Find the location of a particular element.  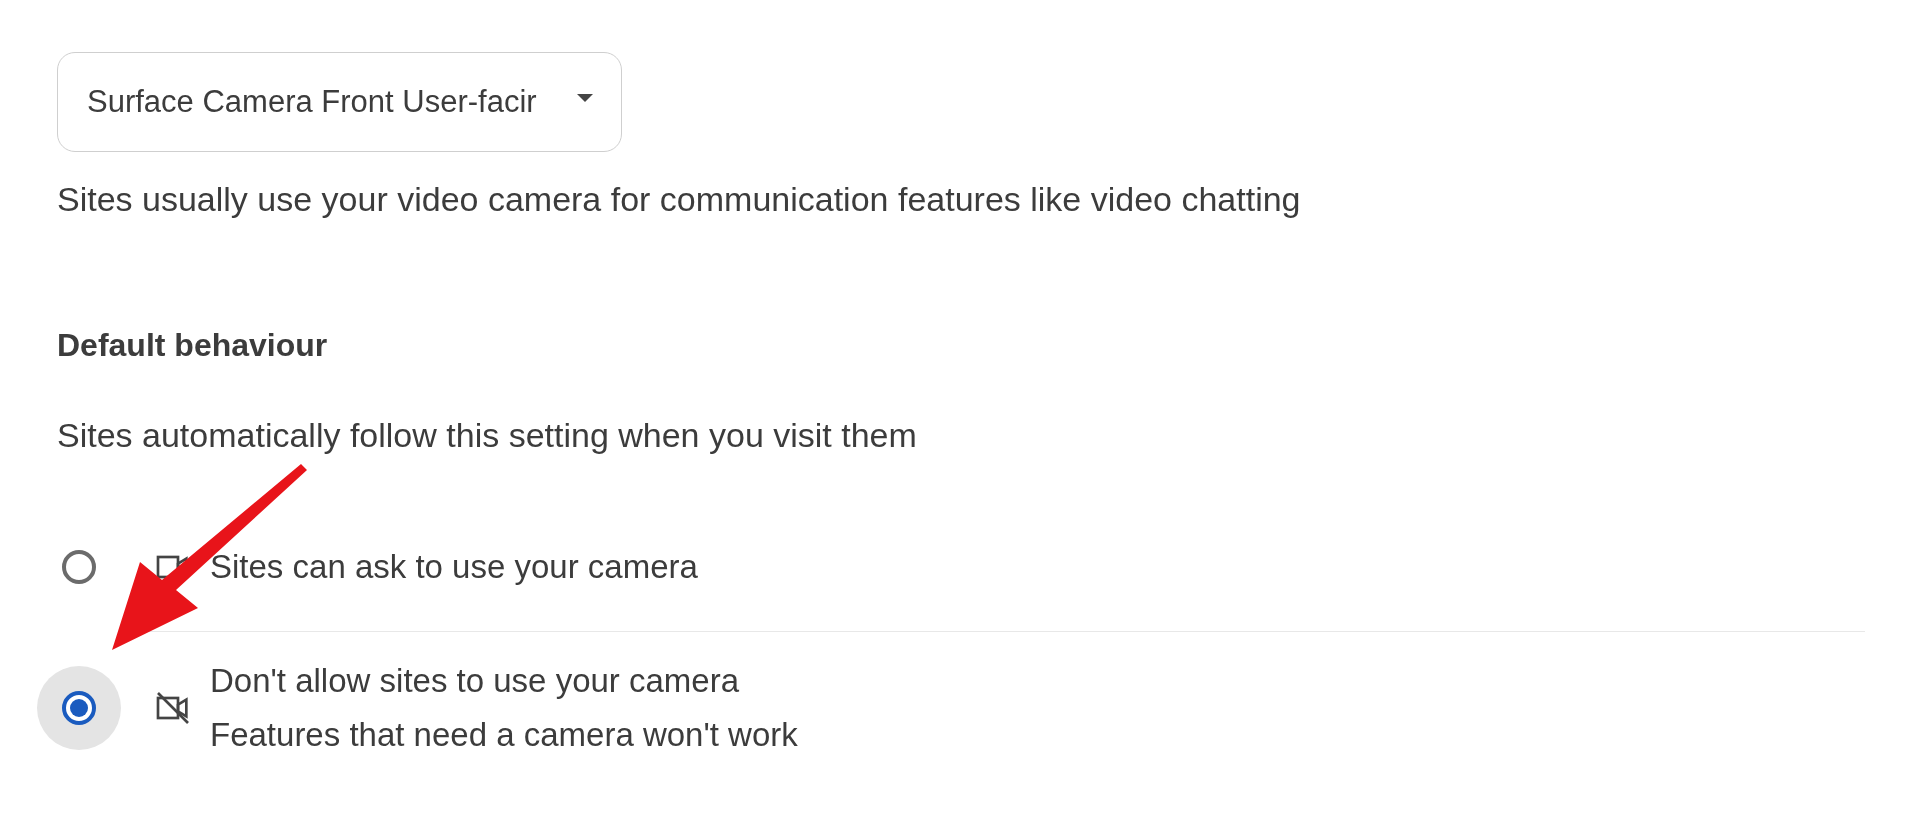

option-label: Sites can ask to use your camera is located at coordinates (454, 567).